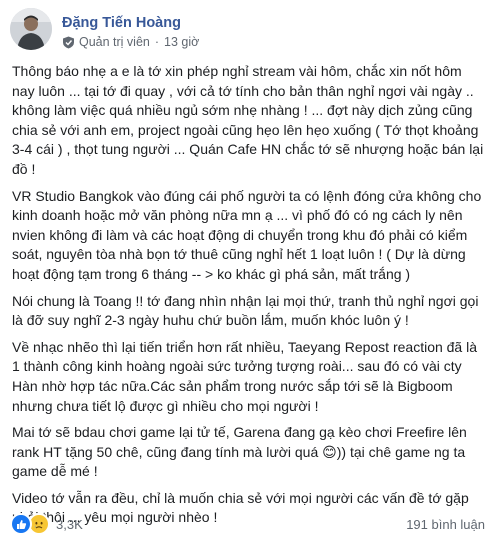 This screenshot has height=549, width=495. Describe the element at coordinates (46, 524) in the screenshot. I see `reactions-summary: 3,3K` at that location.